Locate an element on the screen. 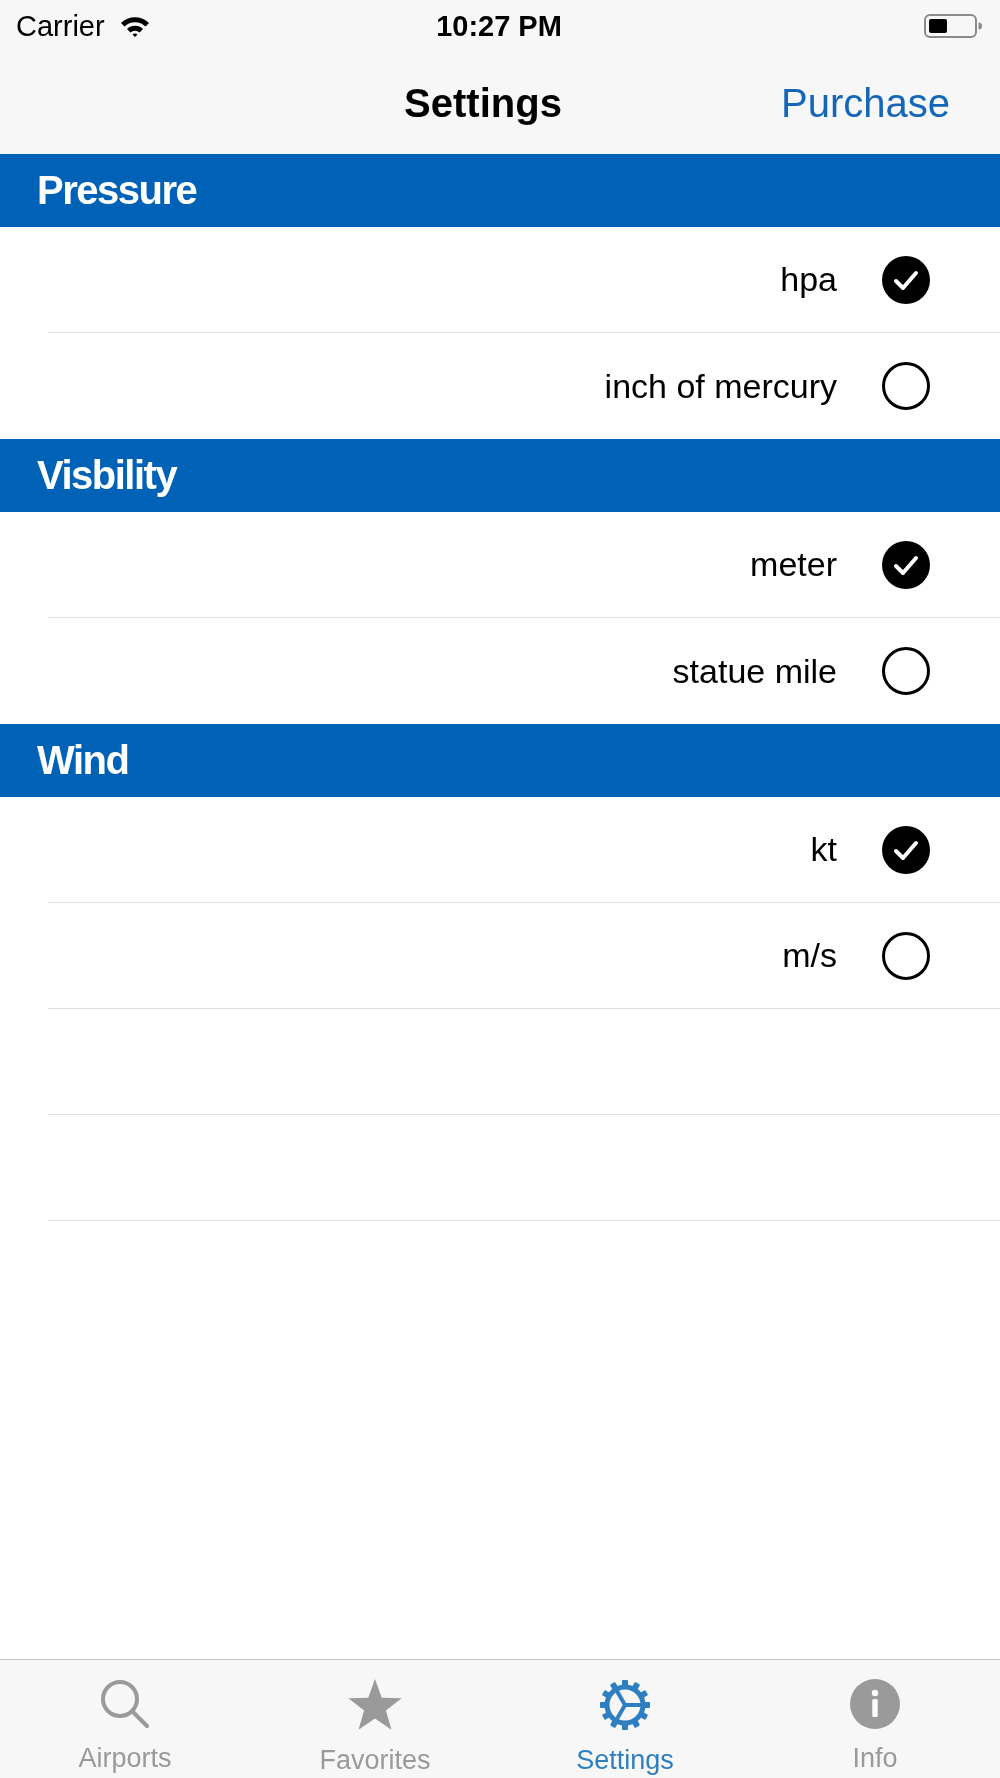  gear-icon is located at coordinates (625, 1705).